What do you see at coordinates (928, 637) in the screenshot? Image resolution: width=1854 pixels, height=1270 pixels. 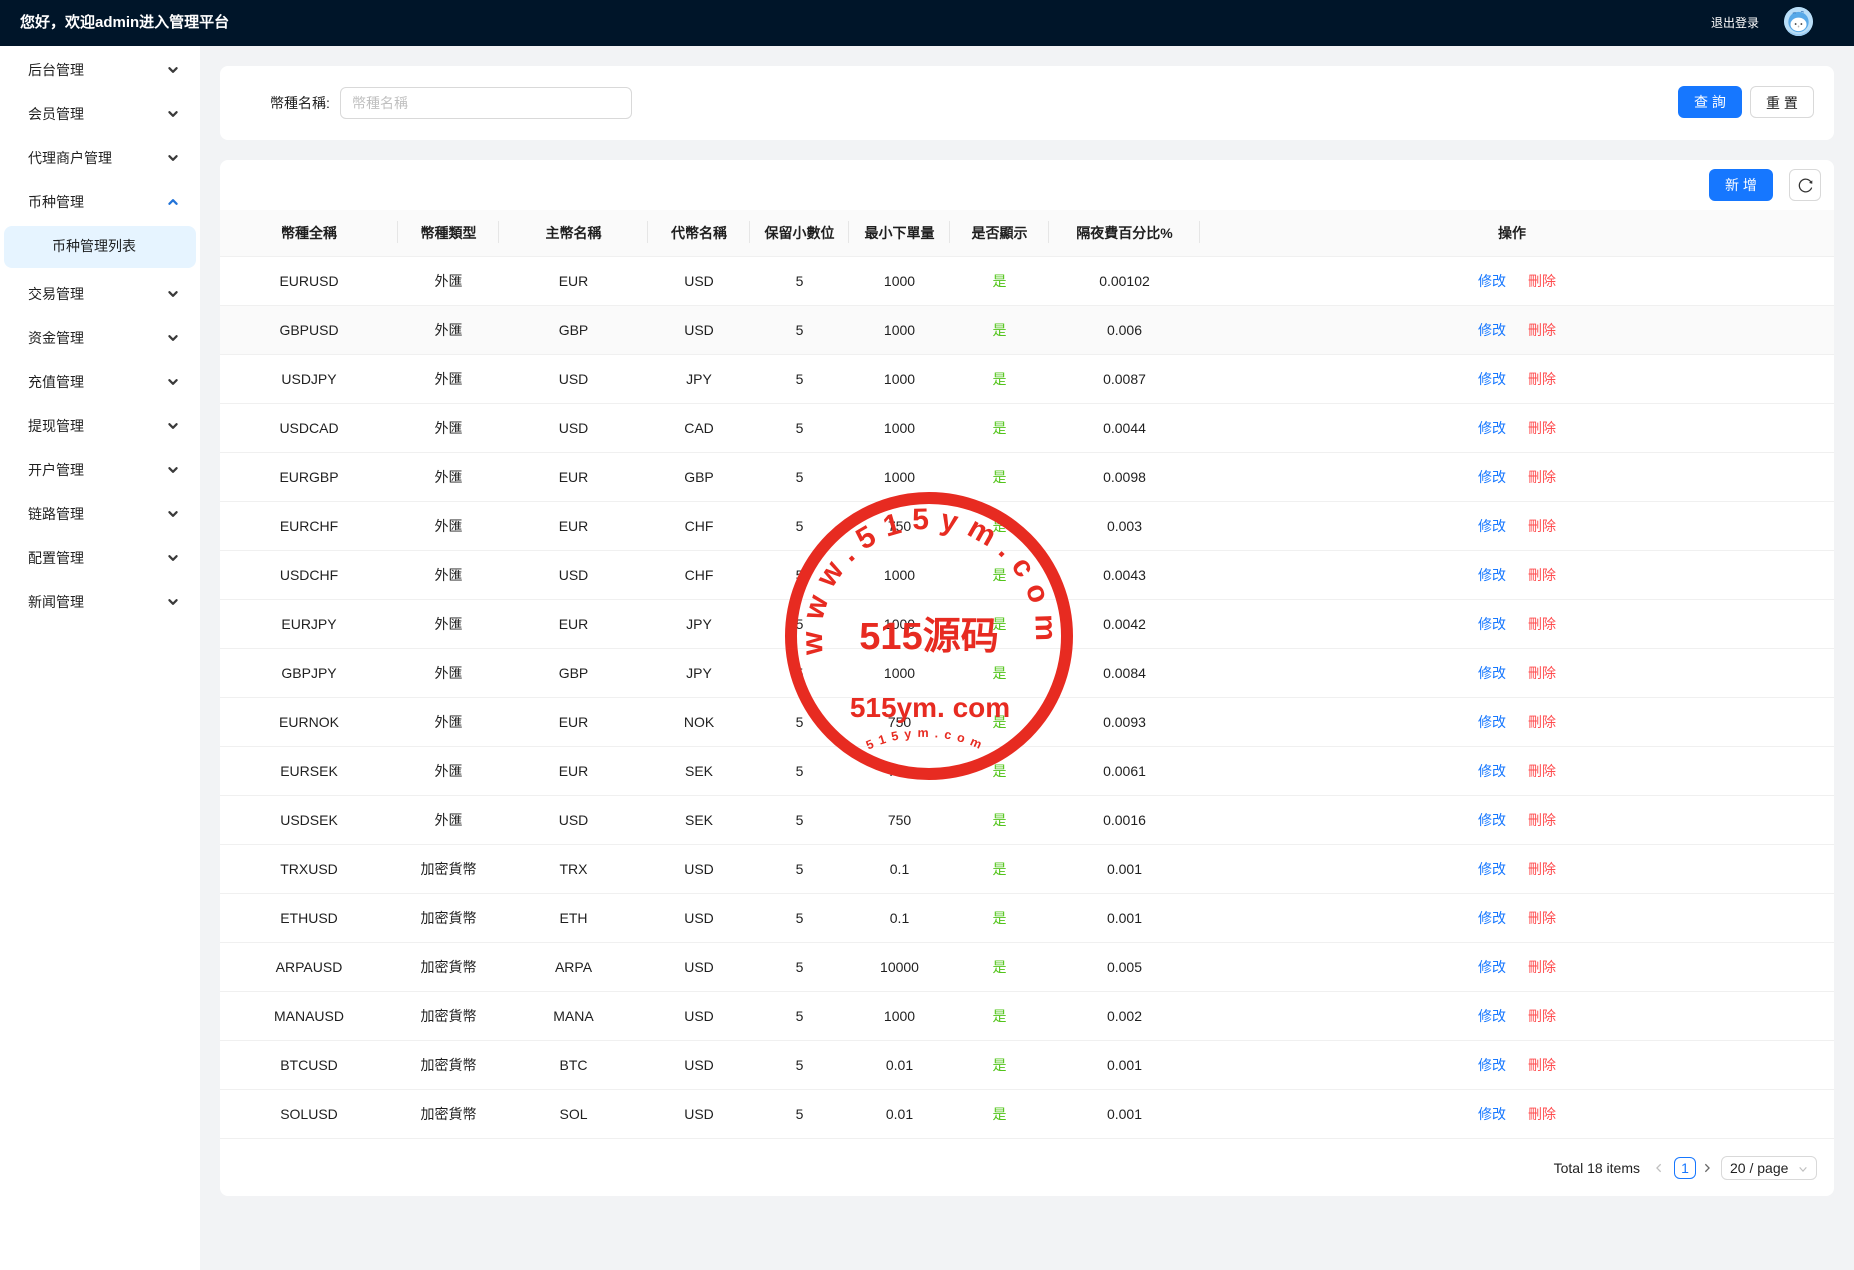 I see `svg-text: 515源码` at bounding box center [928, 637].